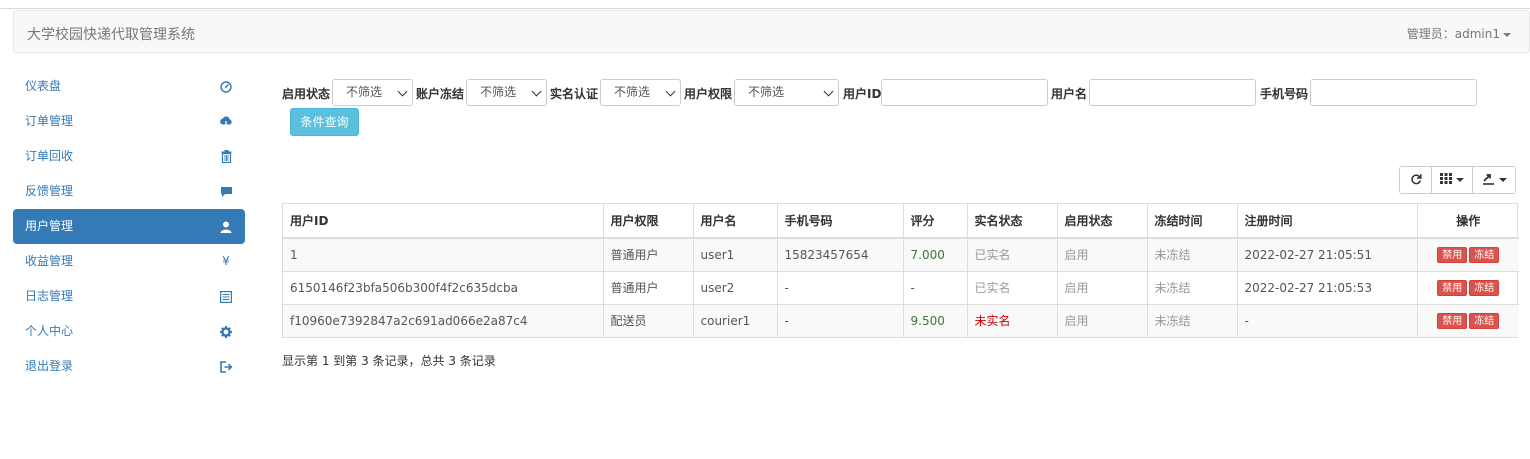 The width and height of the screenshot is (1530, 459). What do you see at coordinates (964, 92) in the screenshot?
I see `user-id-input` at bounding box center [964, 92].